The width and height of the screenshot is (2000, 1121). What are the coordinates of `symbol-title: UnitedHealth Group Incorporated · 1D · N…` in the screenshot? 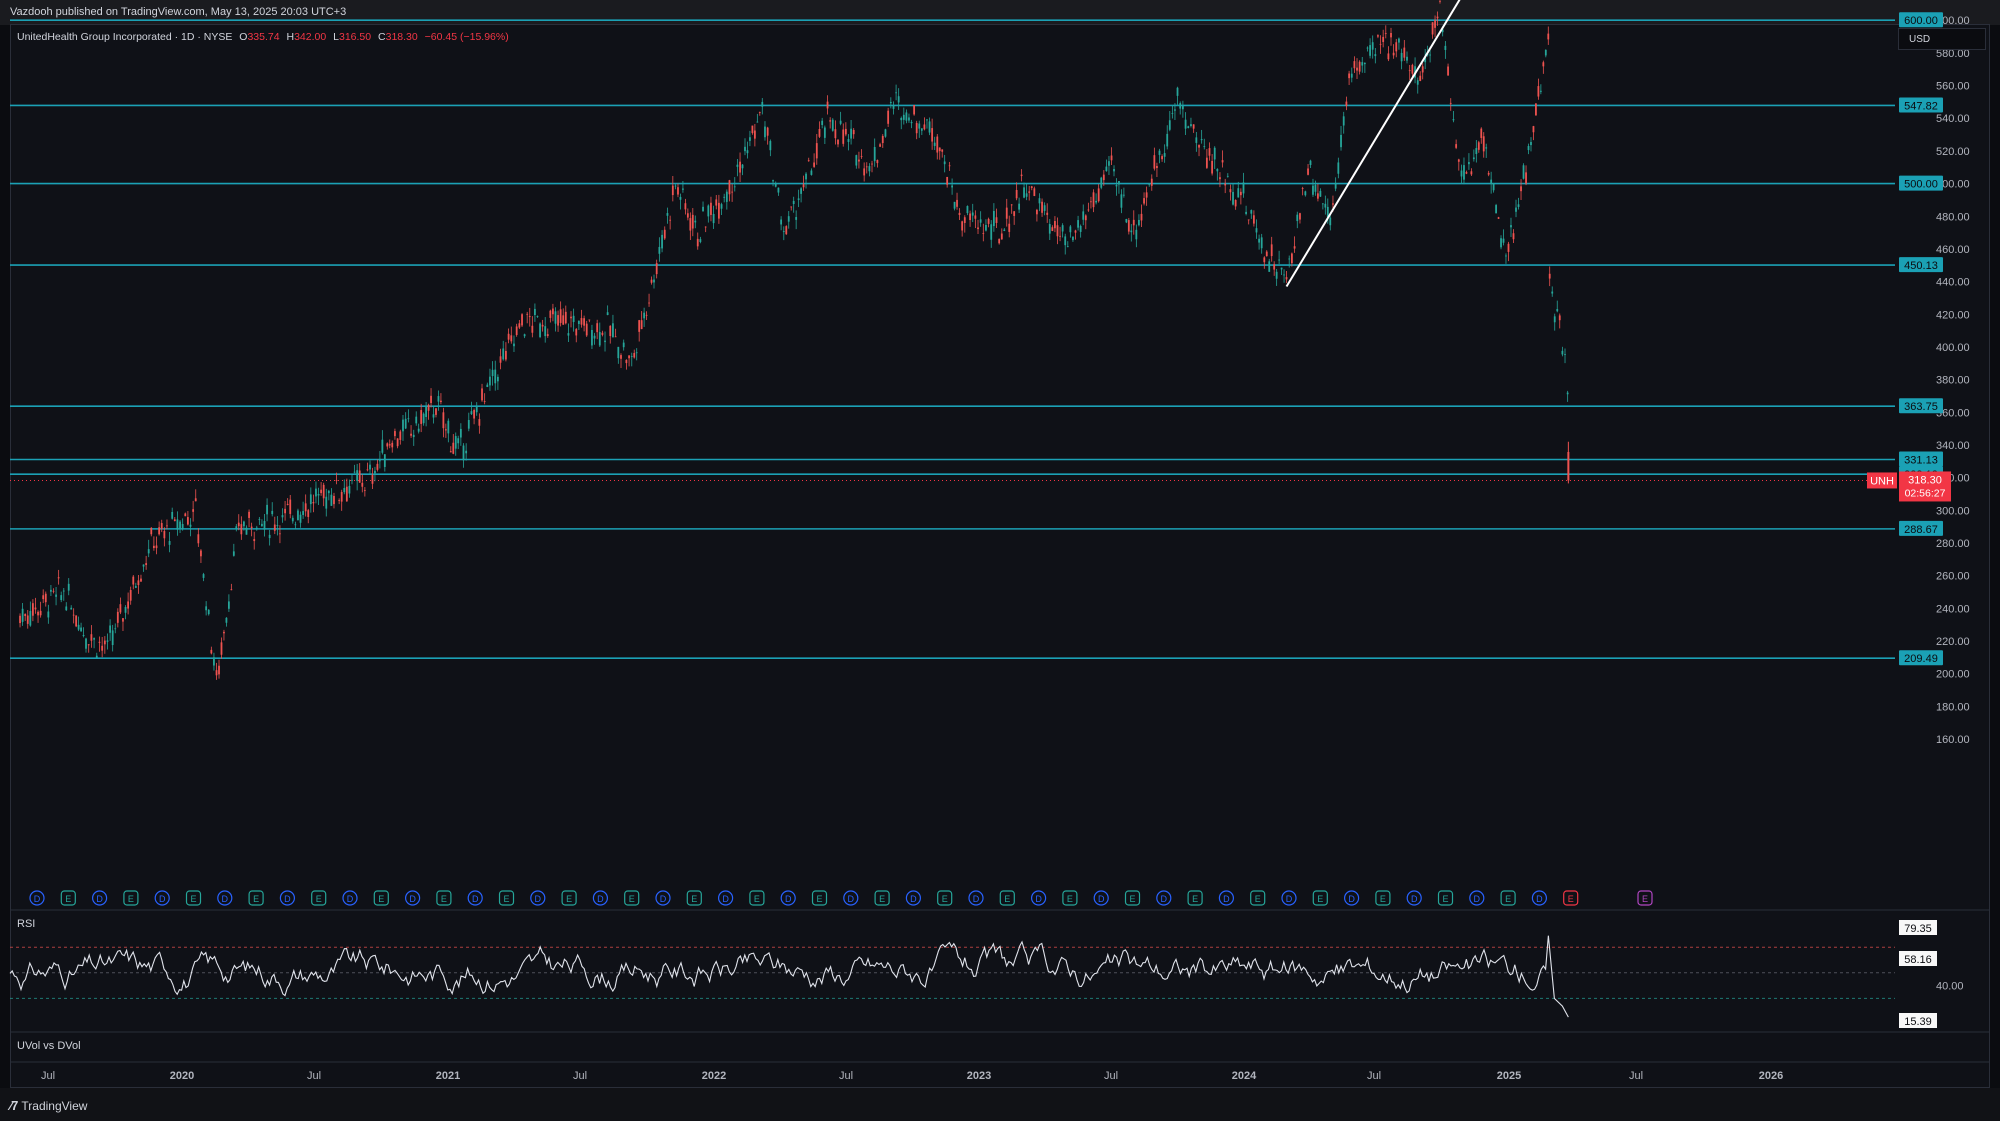 It's located at (125, 37).